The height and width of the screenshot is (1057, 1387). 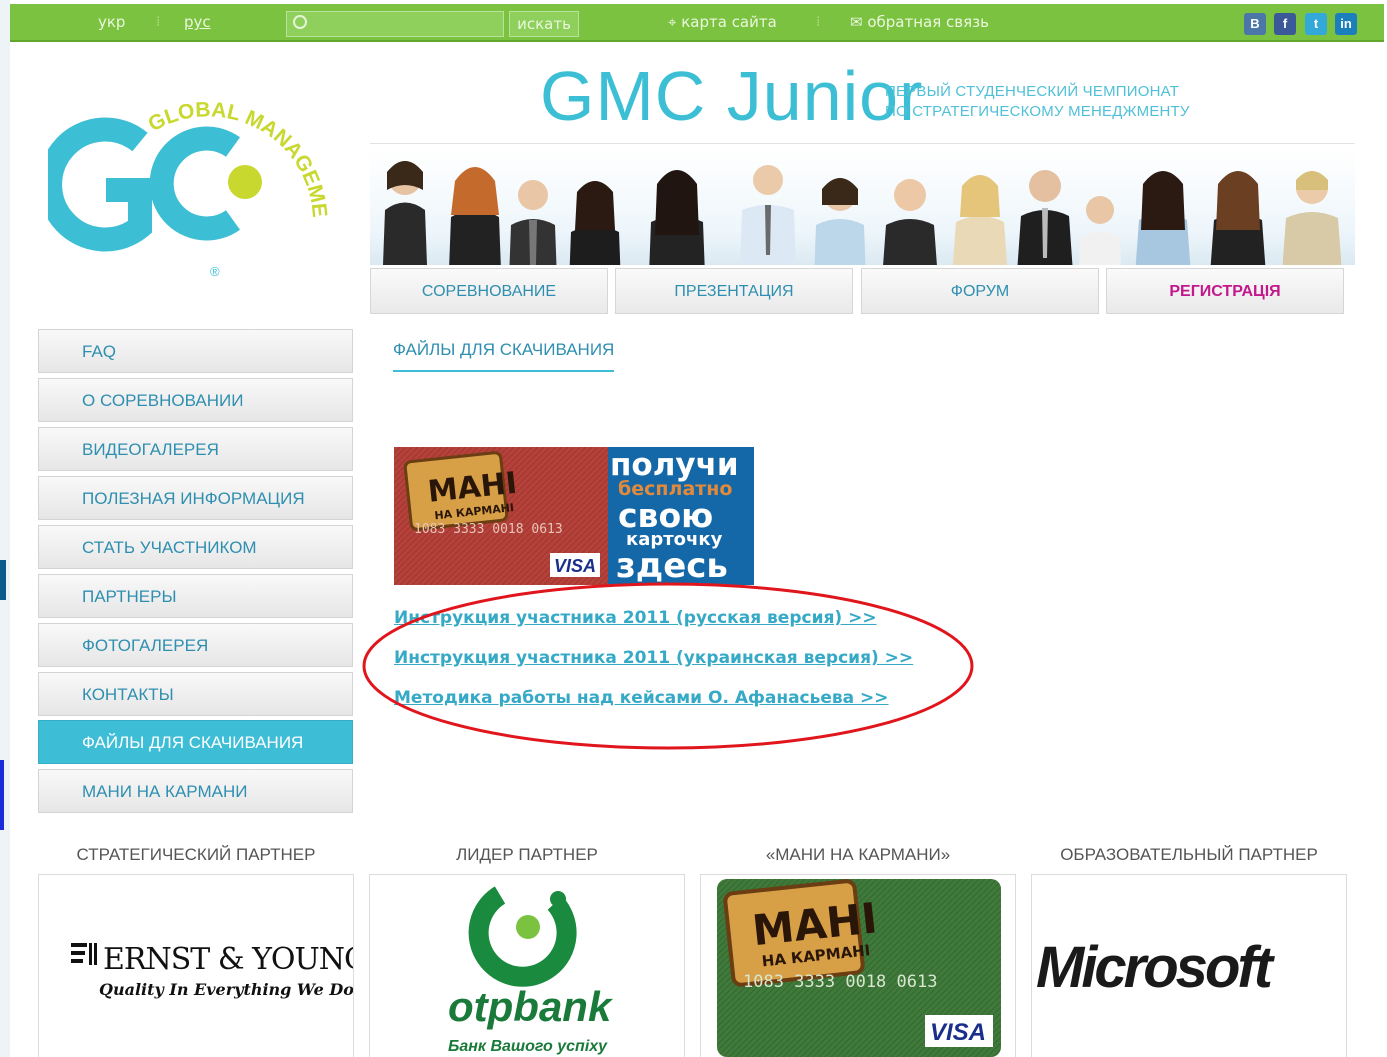 What do you see at coordinates (1225, 291) in the screenshot?
I see `nav-tab-registration: РЕГИСТРАЦІЯ` at bounding box center [1225, 291].